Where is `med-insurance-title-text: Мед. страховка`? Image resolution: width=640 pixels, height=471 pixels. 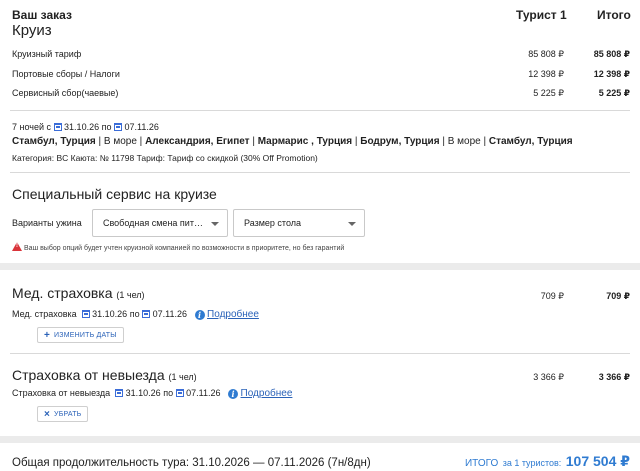
med-insurance-title-text: Мед. страховка is located at coordinates (62, 293).